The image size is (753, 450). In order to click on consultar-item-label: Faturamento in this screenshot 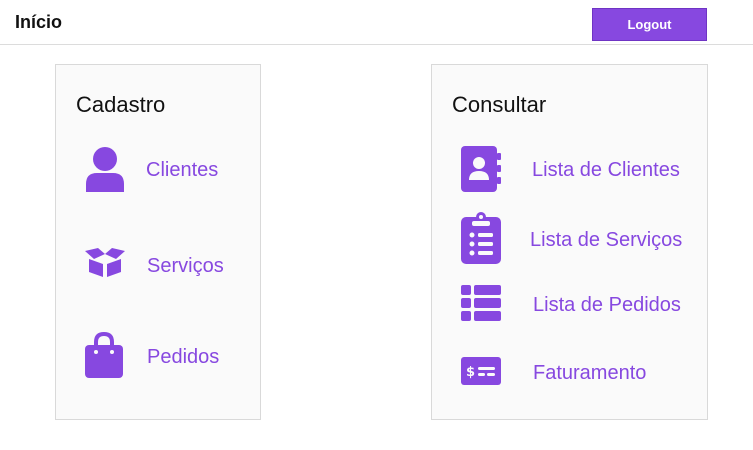, I will do `click(590, 373)`.